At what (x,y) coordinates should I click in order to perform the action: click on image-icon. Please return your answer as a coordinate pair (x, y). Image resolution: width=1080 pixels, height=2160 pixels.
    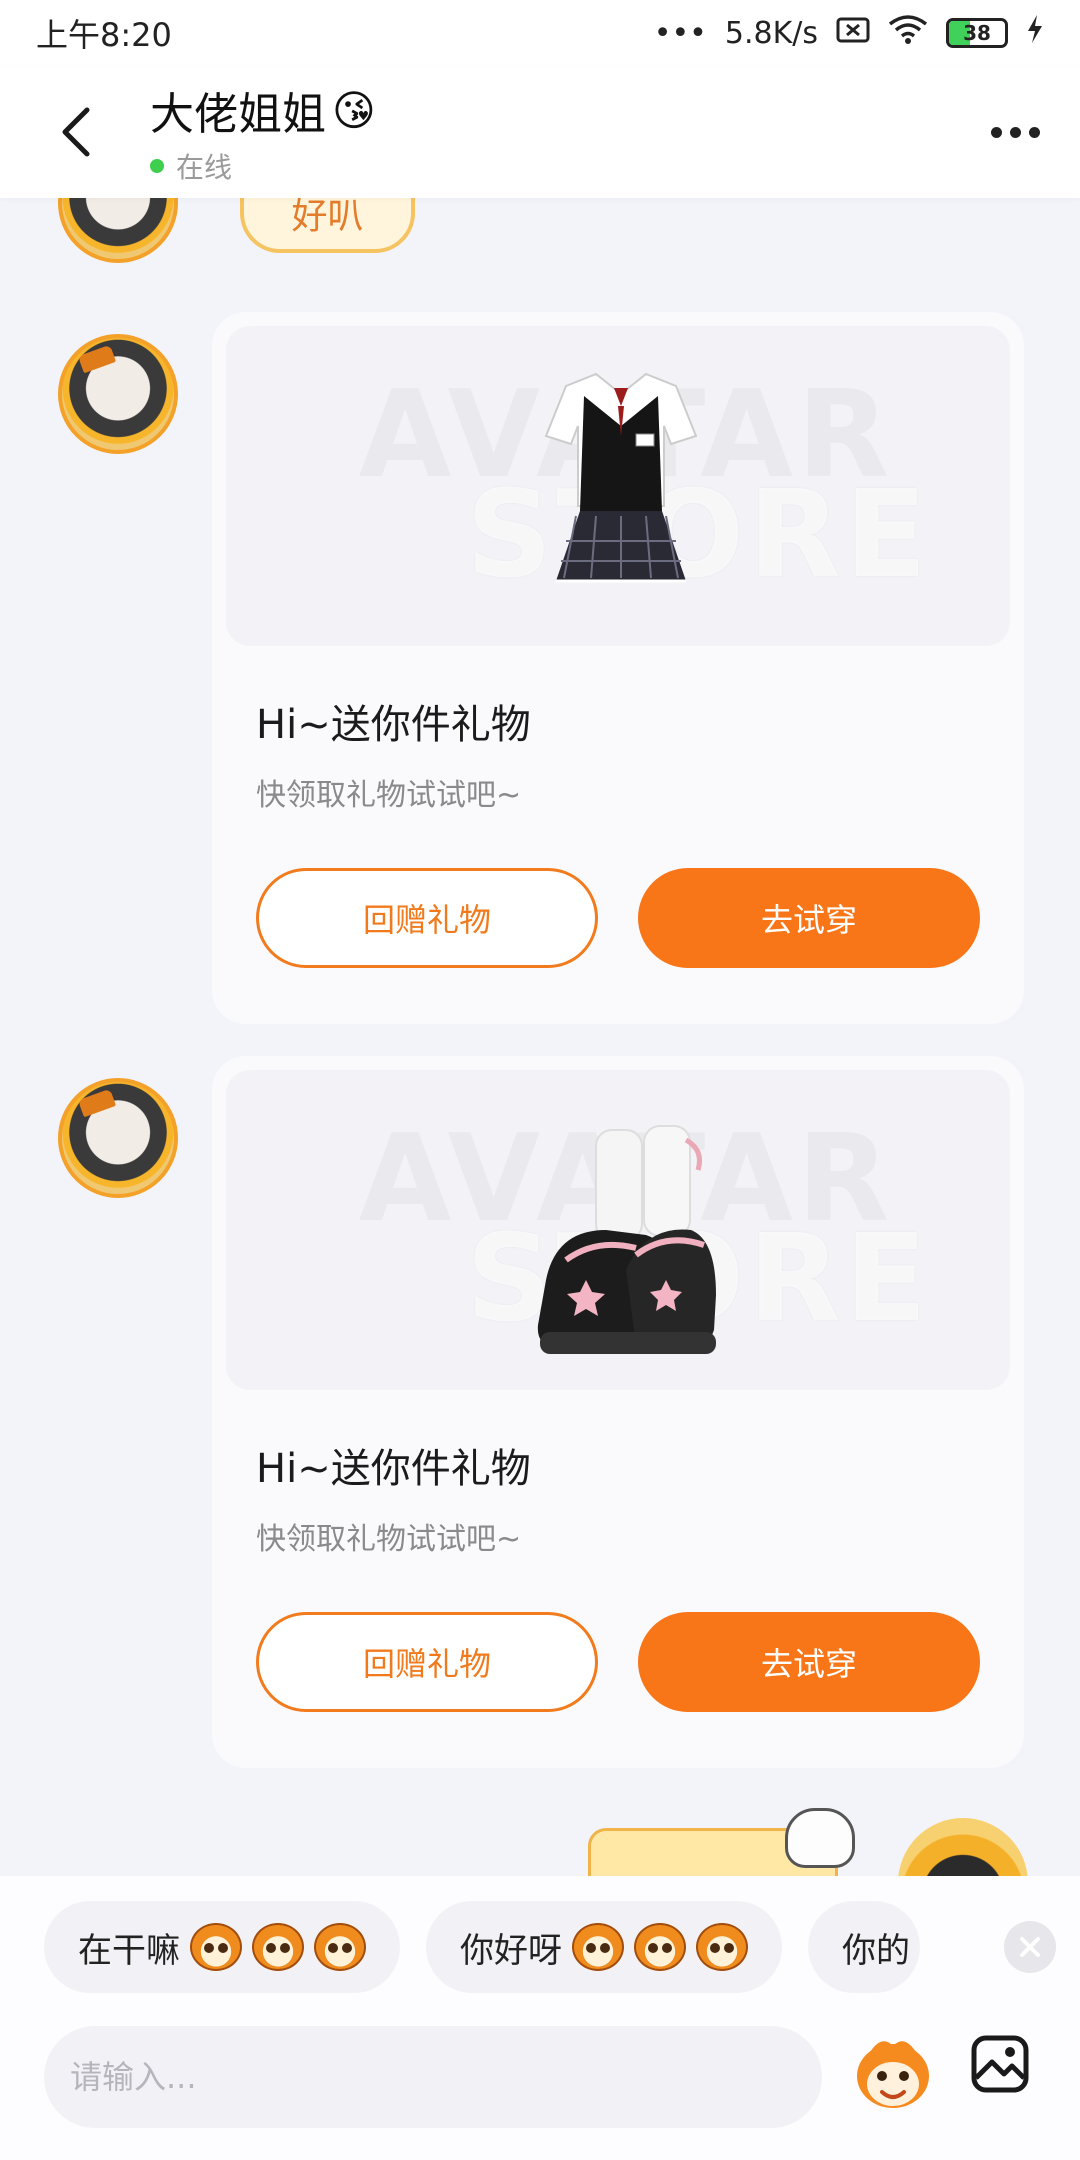
    Looking at the image, I should click on (1000, 2064).